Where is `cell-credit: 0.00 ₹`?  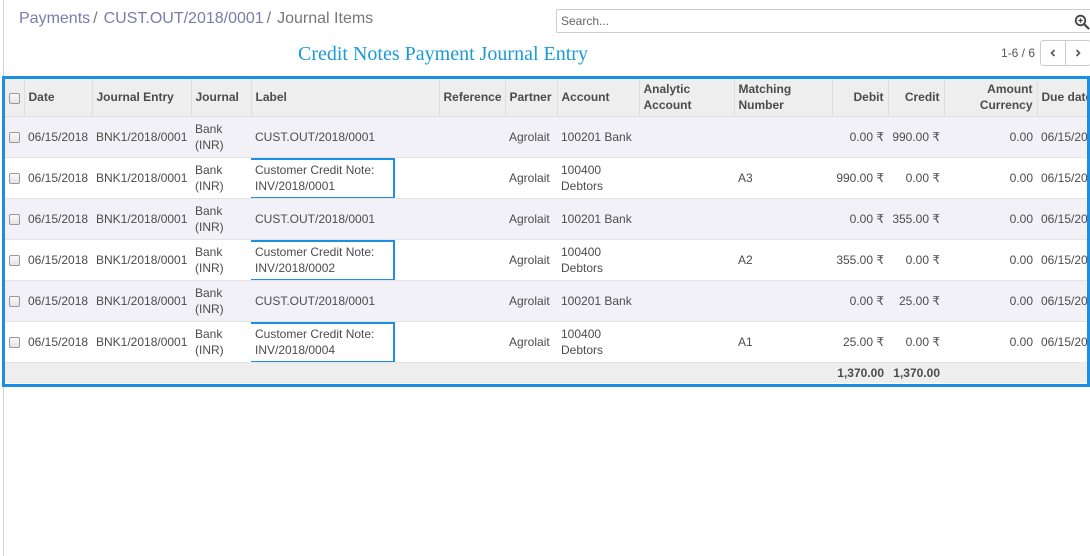 cell-credit: 0.00 ₹ is located at coordinates (916, 342).